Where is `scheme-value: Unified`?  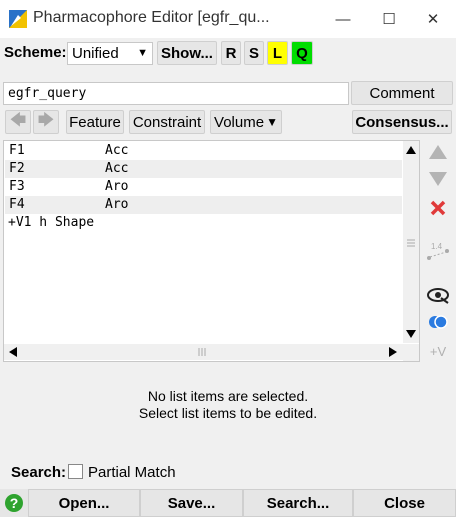 scheme-value: Unified is located at coordinates (95, 53).